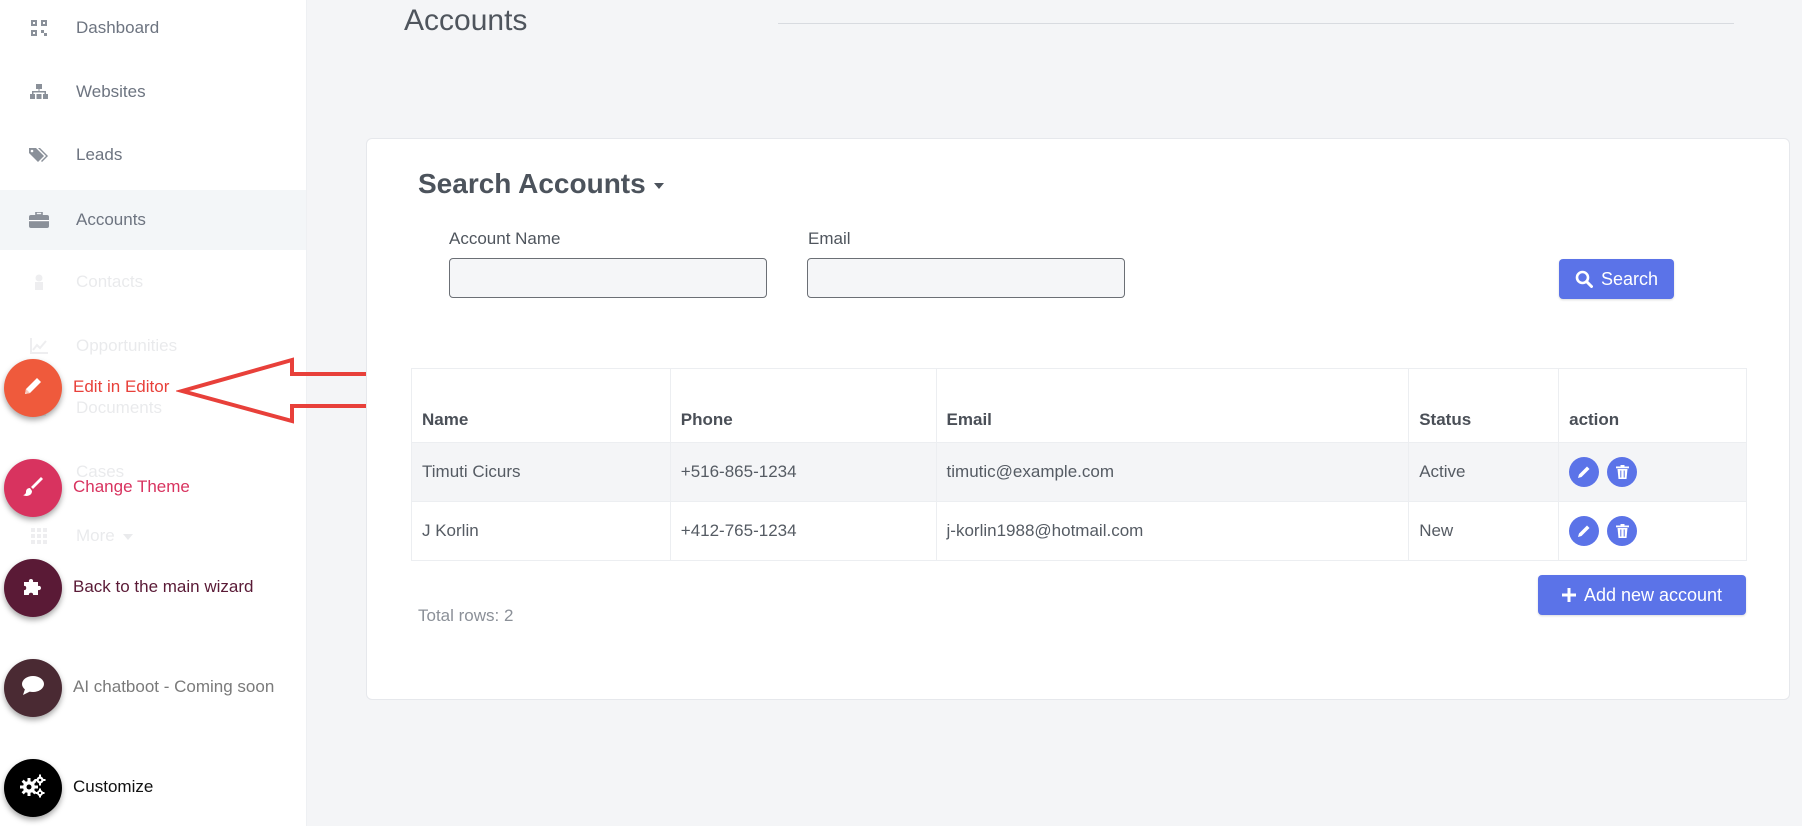  Describe the element at coordinates (153, 155) in the screenshot. I see `sidebar-item-leads: Leads` at that location.